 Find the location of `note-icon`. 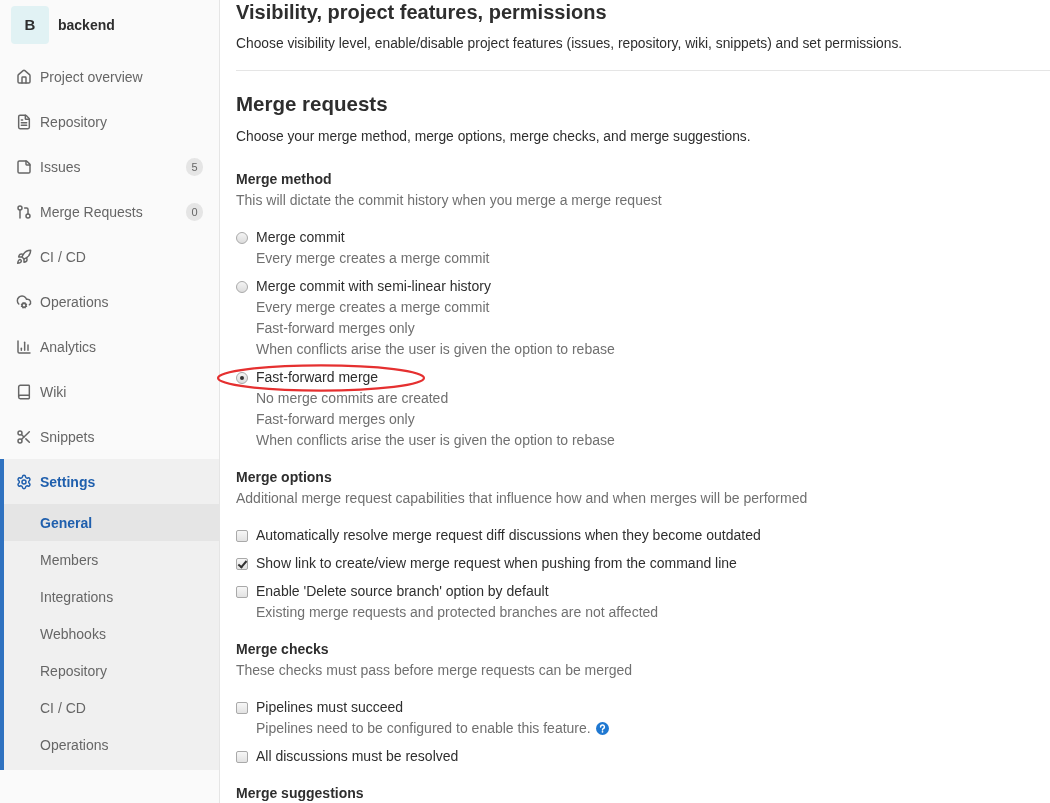

note-icon is located at coordinates (24, 166).